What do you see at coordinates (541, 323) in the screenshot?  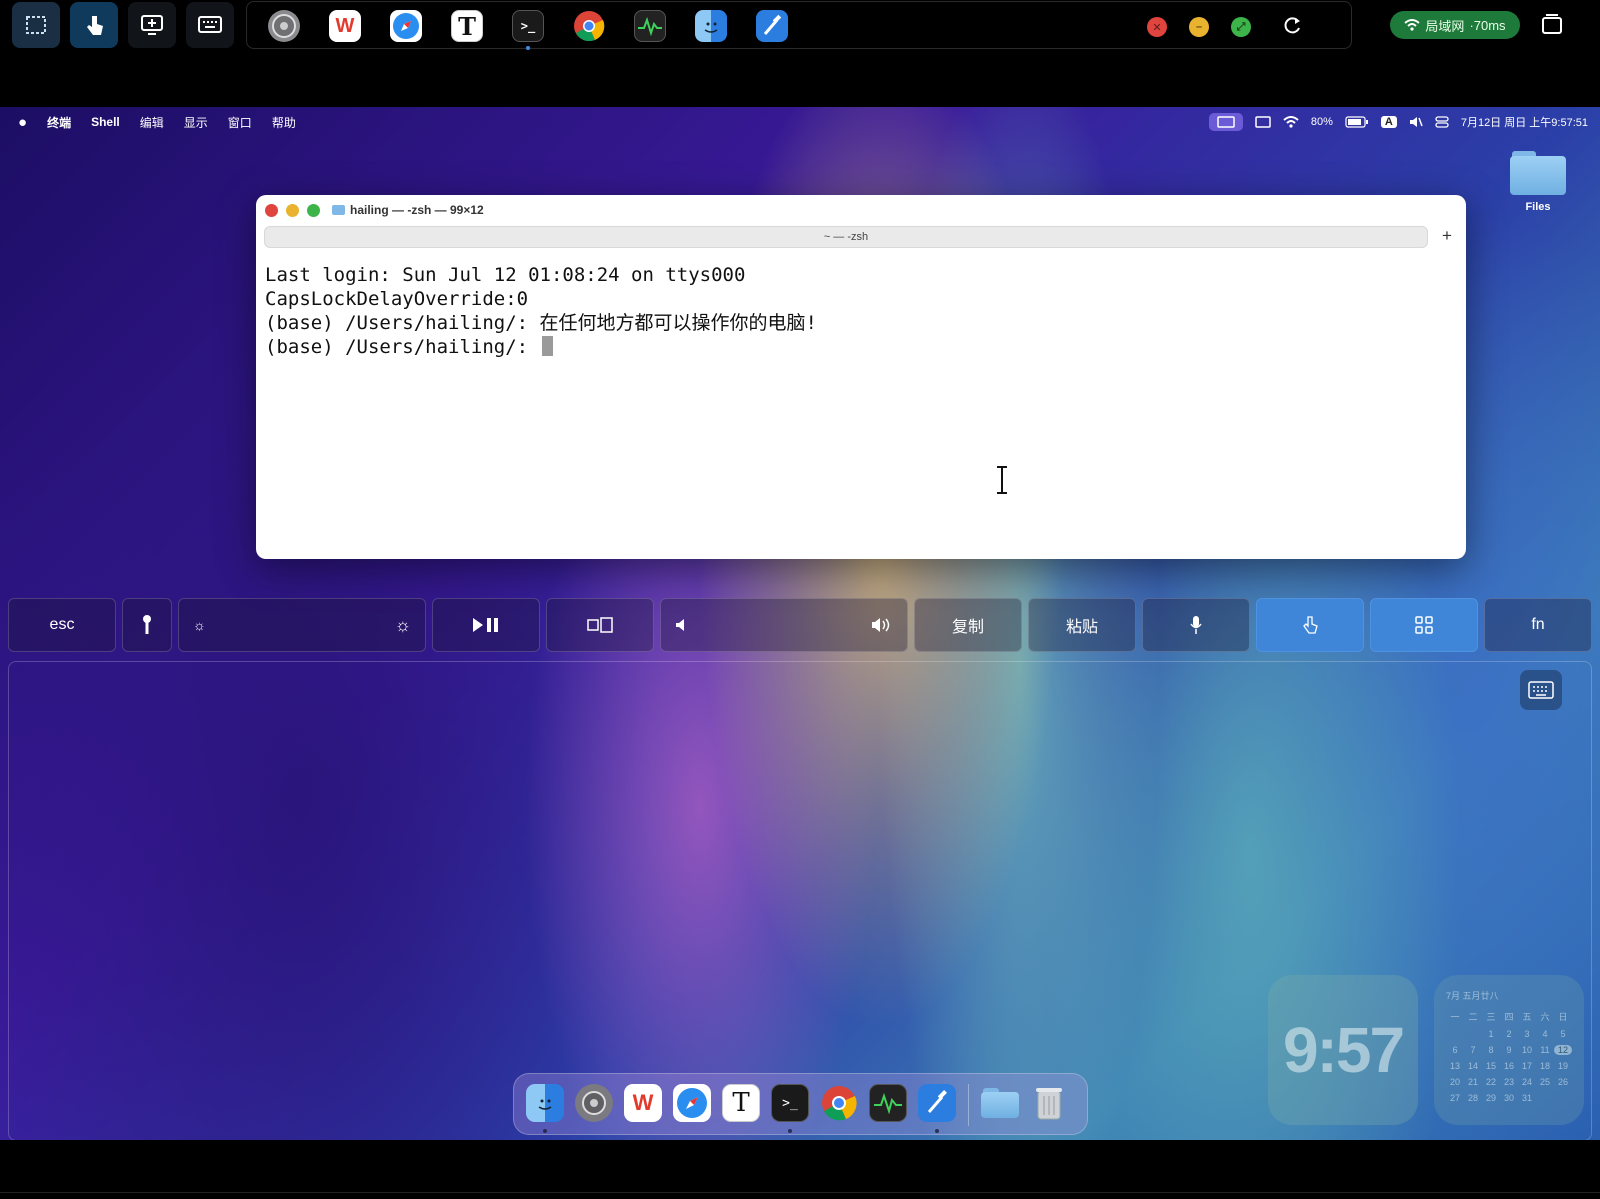 I see `terminal-line: (base) /Users/hailing/: 在任何地方都可以操作你的电脑!` at bounding box center [541, 323].